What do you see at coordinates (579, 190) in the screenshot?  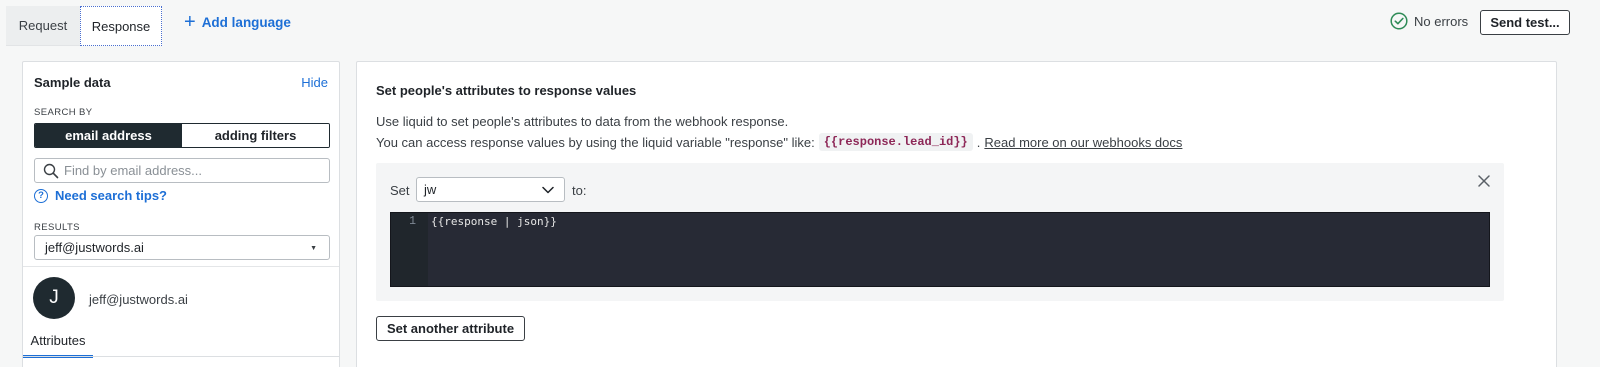 I see `to-label: to:` at bounding box center [579, 190].